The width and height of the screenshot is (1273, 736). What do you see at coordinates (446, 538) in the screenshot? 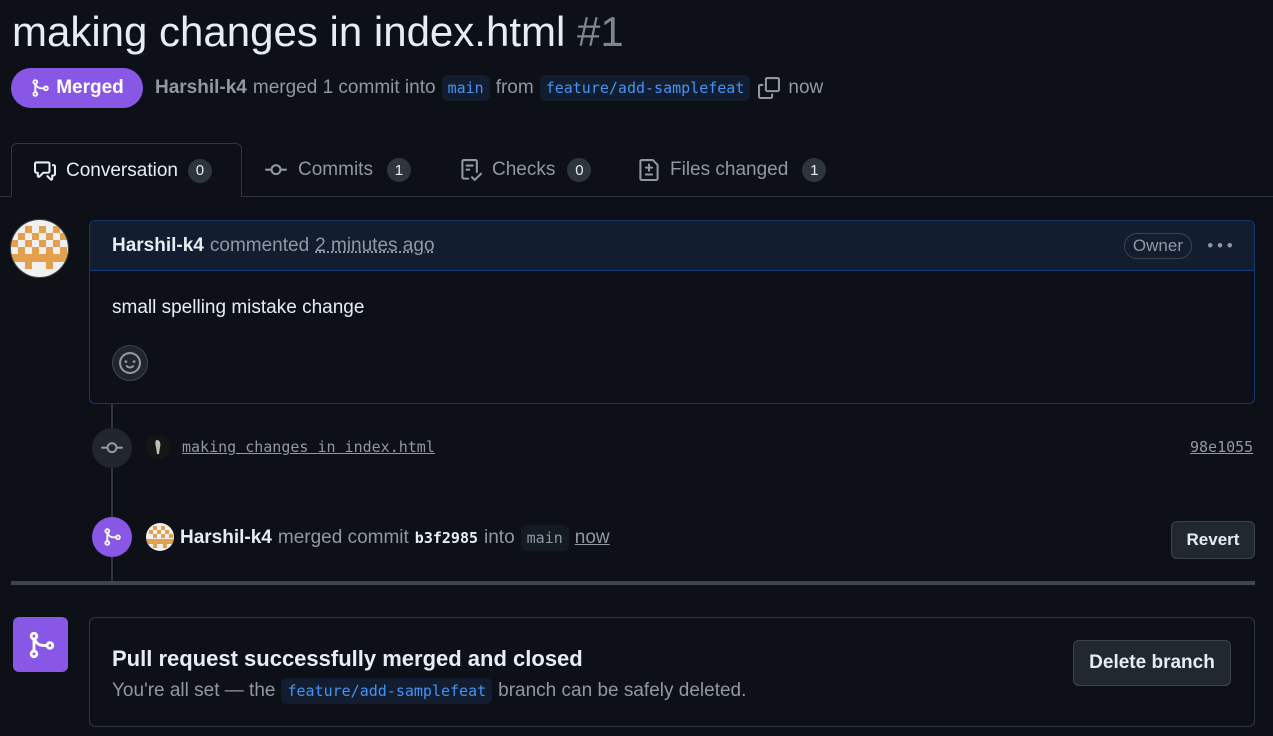
I see `merge-sha-link: b3f2985` at bounding box center [446, 538].